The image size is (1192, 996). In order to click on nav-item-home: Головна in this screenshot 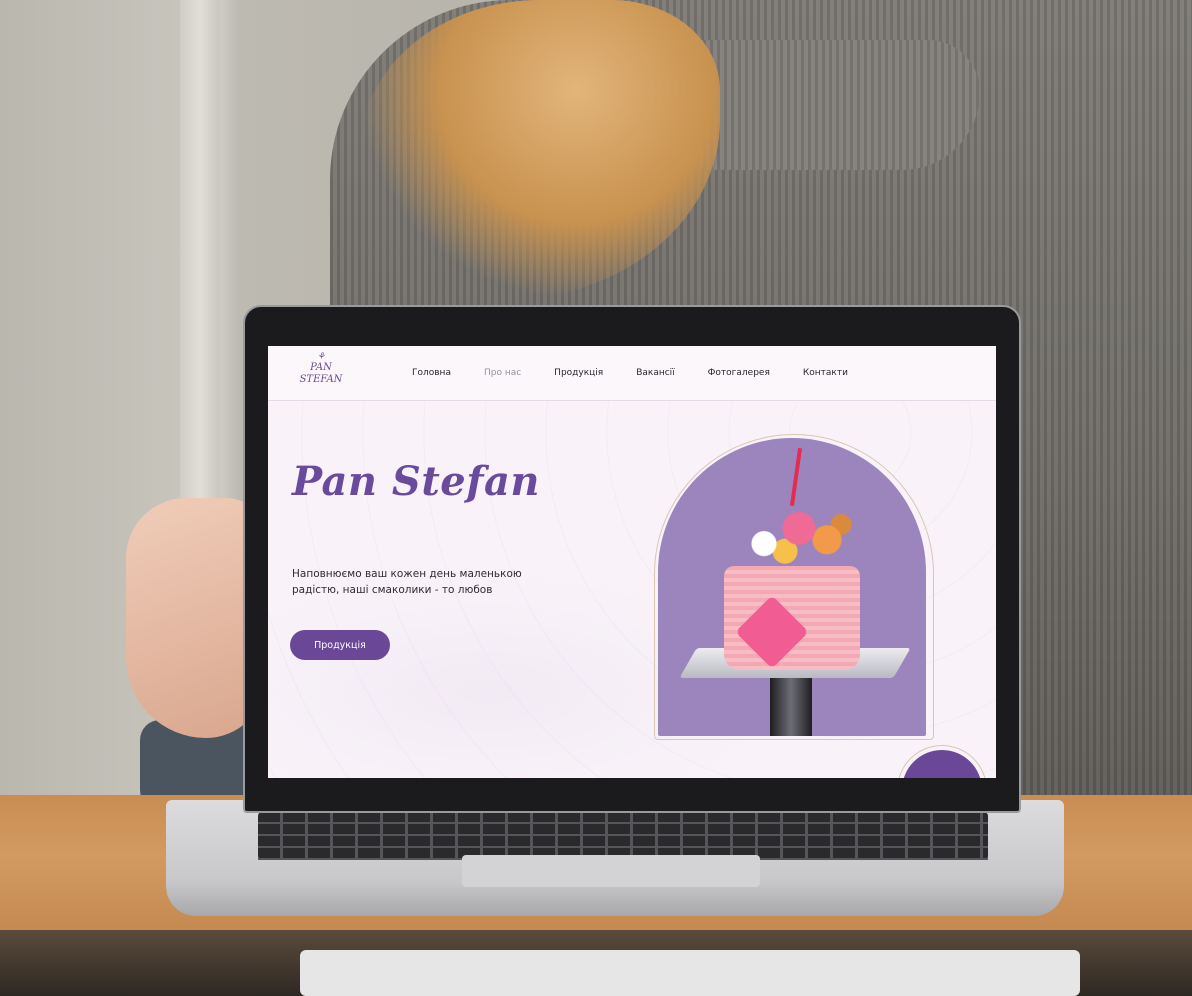, I will do `click(431, 373)`.